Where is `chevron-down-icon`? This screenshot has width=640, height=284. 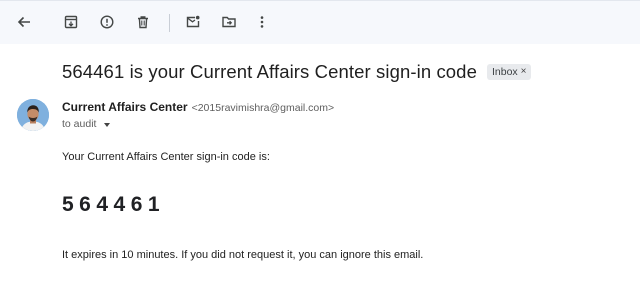
chevron-down-icon is located at coordinates (107, 124).